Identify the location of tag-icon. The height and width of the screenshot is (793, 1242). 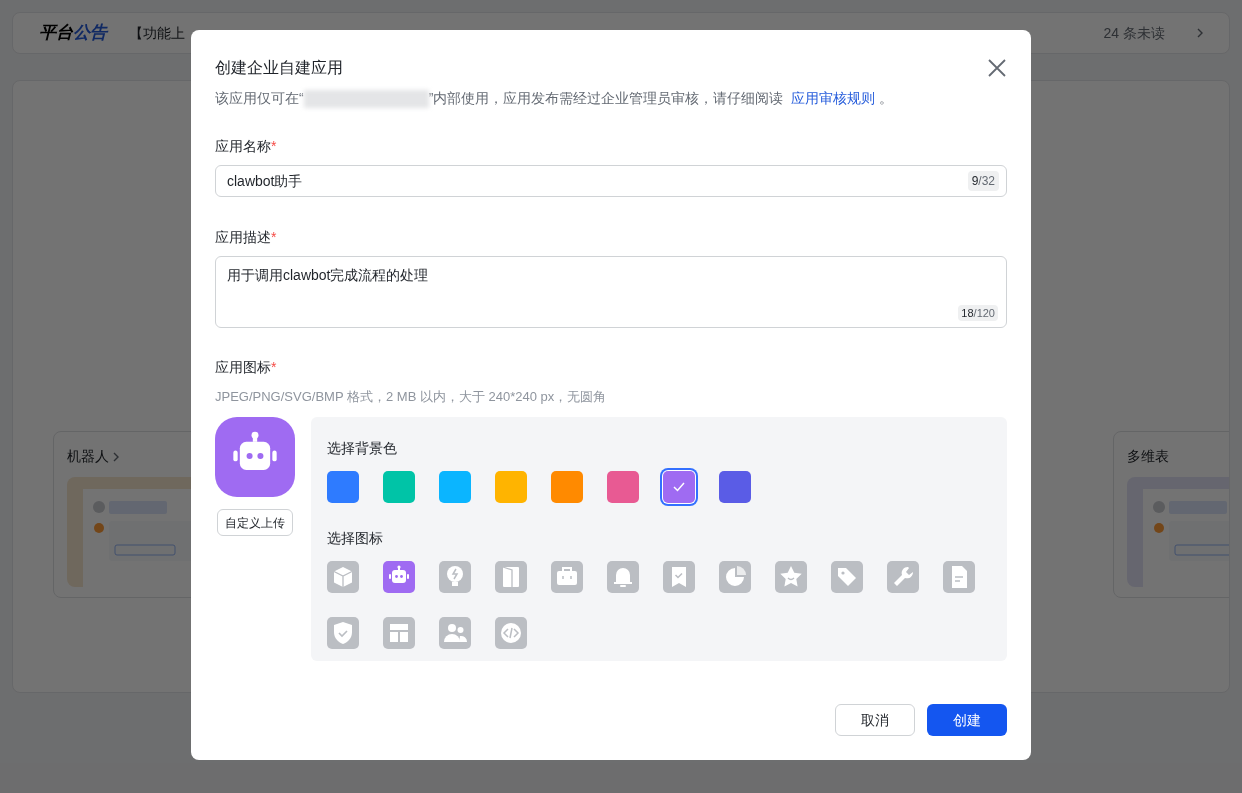
(847, 577).